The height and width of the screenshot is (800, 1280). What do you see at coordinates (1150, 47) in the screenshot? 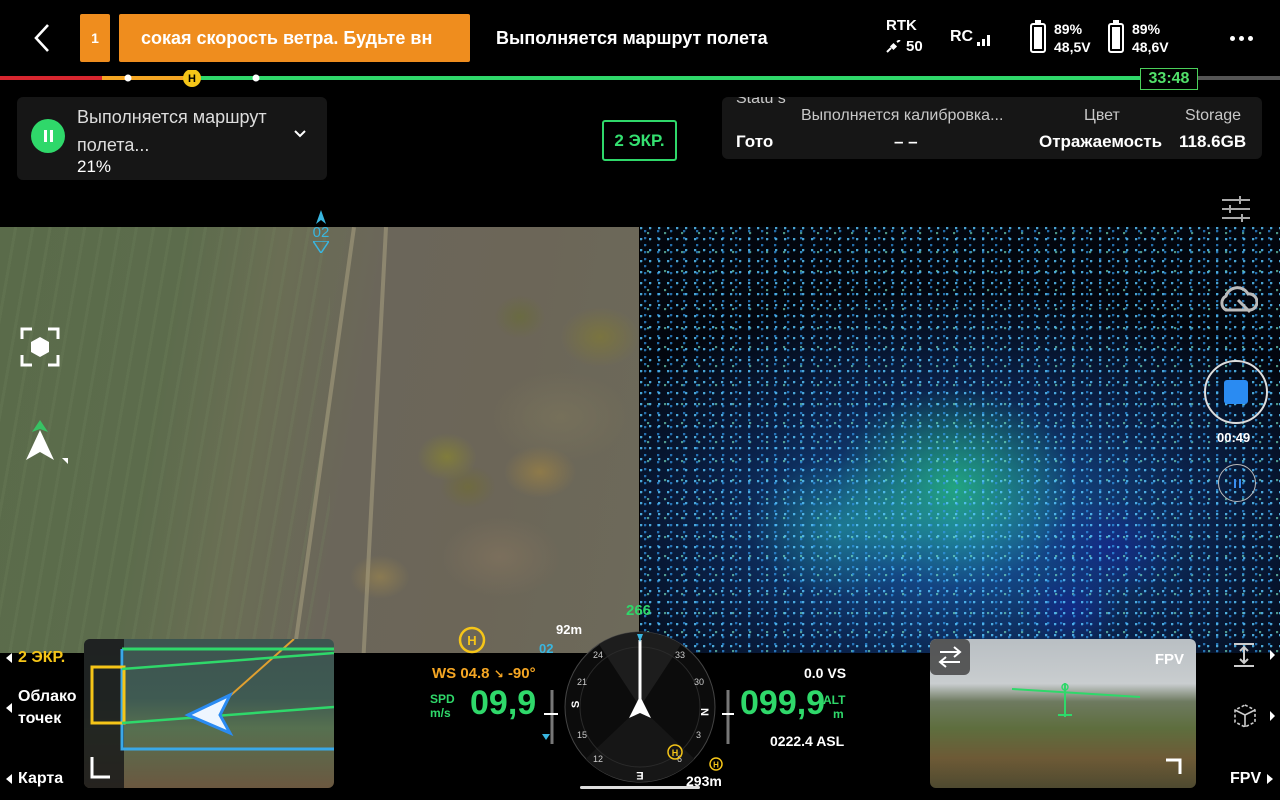
I see `battery-2-voltage: 48,6V` at bounding box center [1150, 47].